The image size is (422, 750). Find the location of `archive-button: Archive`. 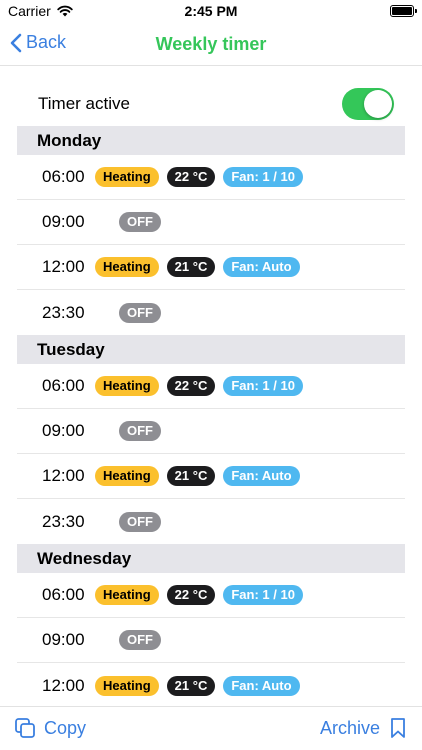

archive-button: Archive is located at coordinates (363, 728).